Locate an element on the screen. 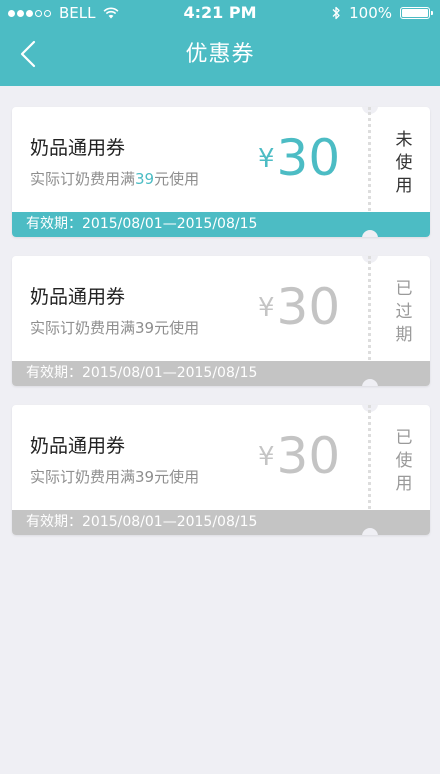 The width and height of the screenshot is (440, 774). header: BELL 4:21 PM 100% 优惠券 is located at coordinates (220, 43).